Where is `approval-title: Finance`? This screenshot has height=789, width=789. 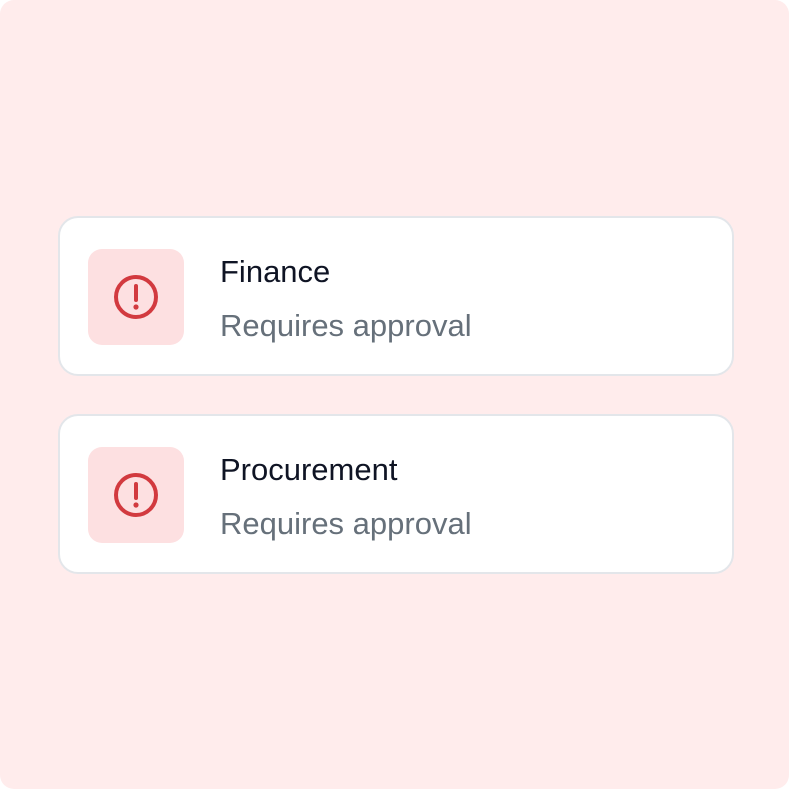
approval-title: Finance is located at coordinates (275, 271).